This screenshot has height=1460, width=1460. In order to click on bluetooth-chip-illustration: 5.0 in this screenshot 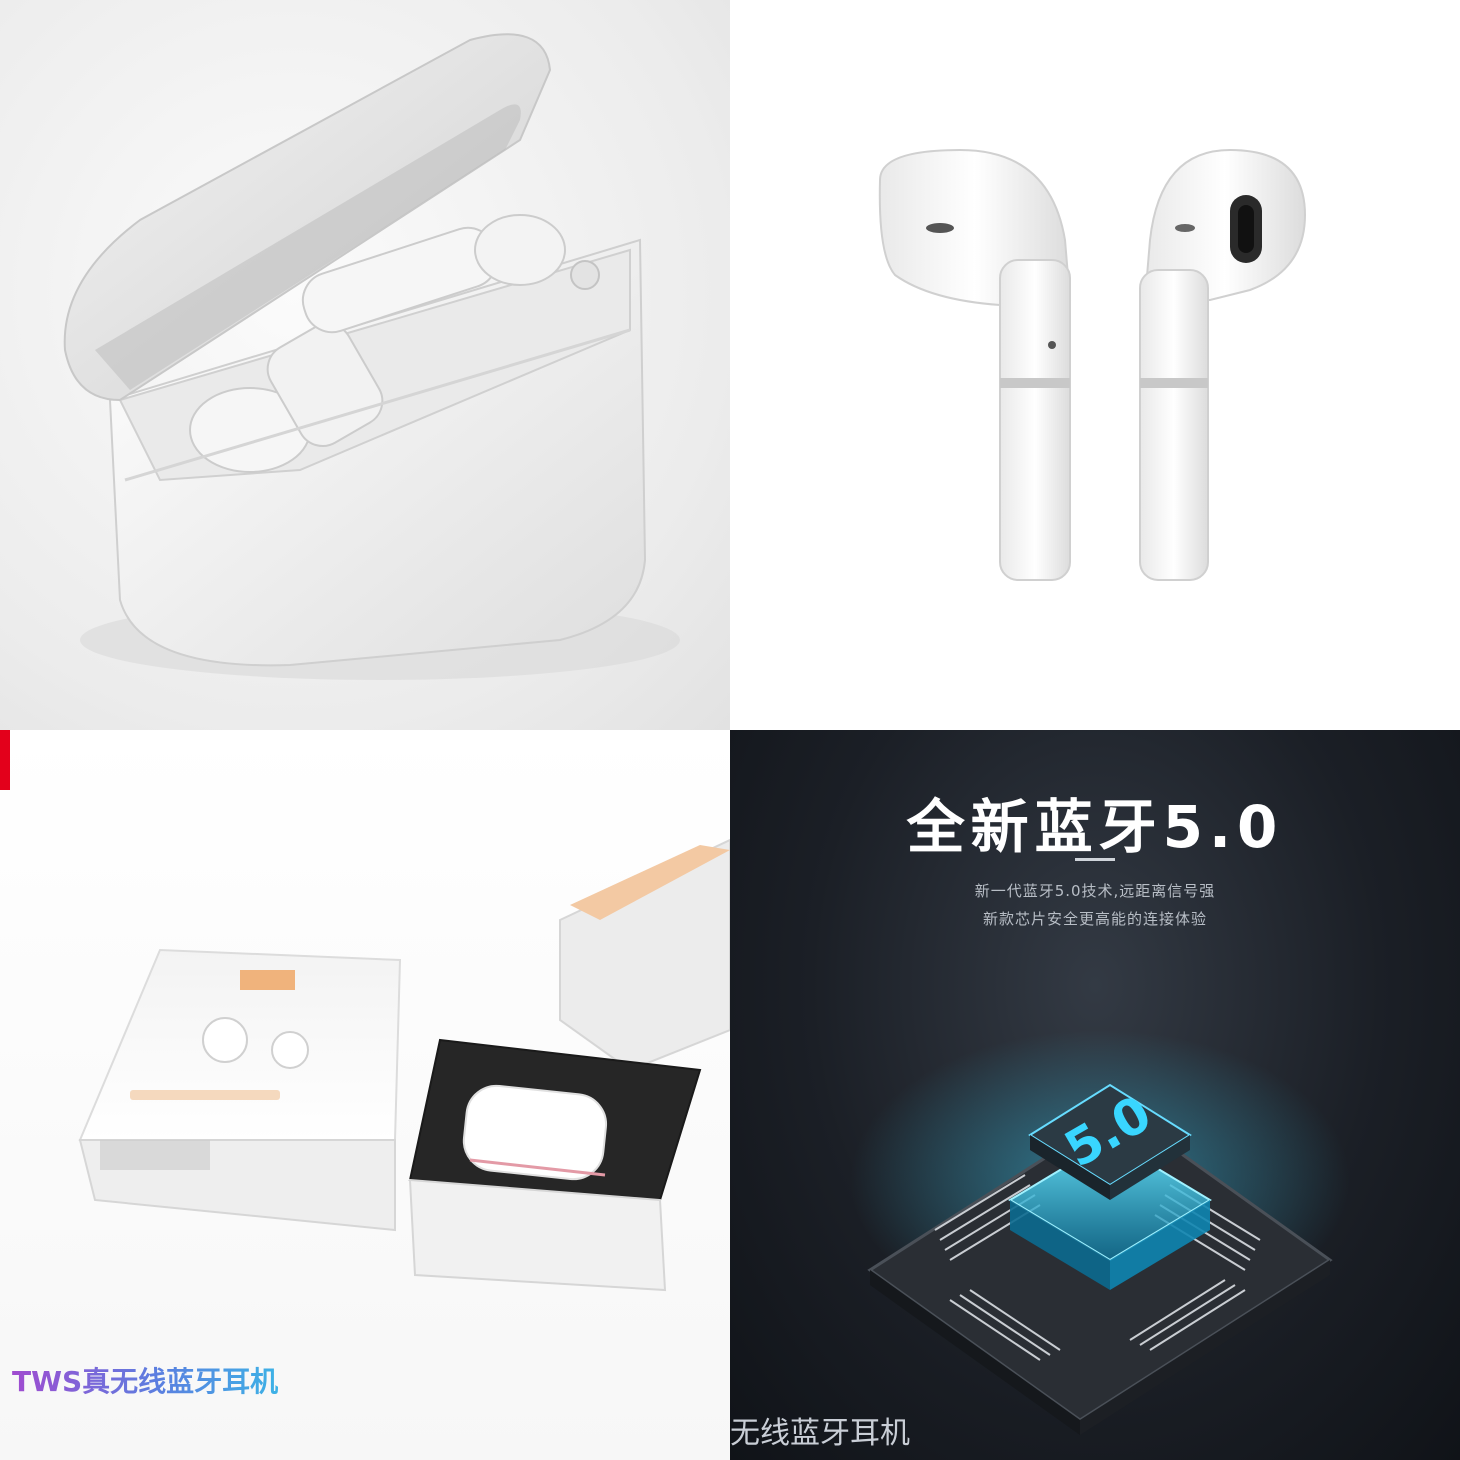, I will do `click(1100, 1232)`.